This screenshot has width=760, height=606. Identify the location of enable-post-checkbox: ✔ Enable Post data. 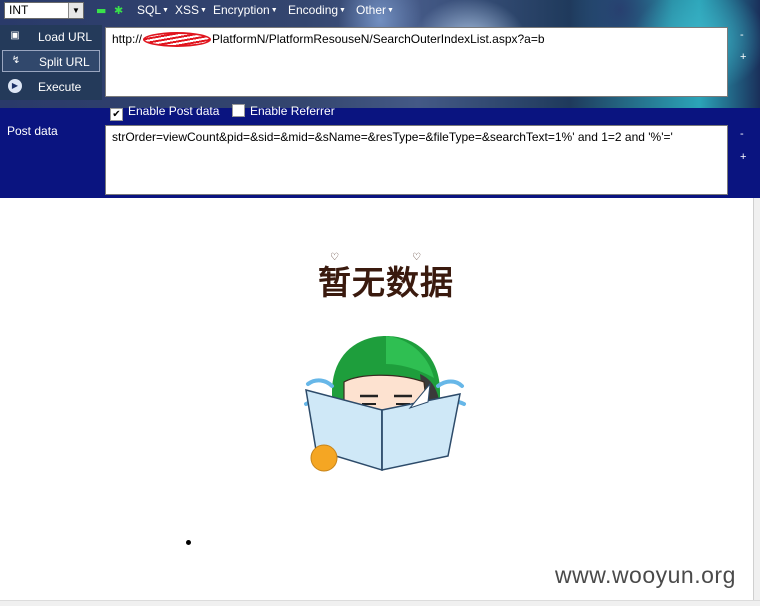
(164, 112).